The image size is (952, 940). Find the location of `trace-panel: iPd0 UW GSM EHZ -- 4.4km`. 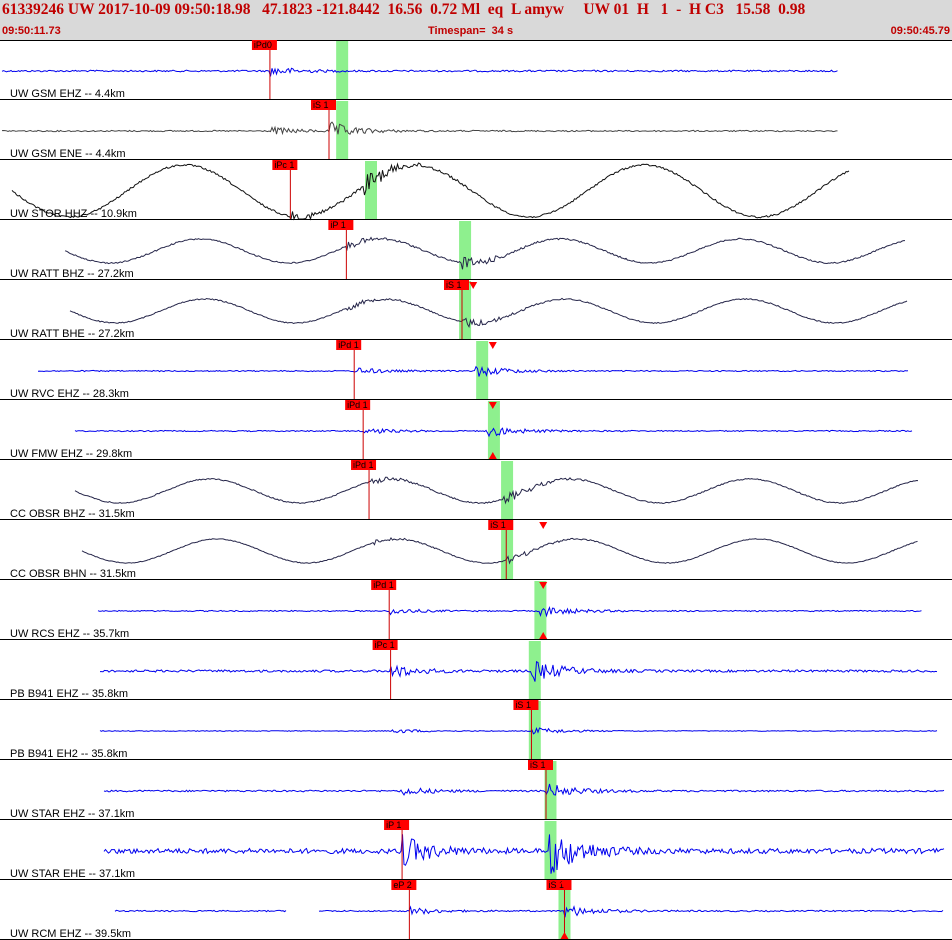

trace-panel: iPd0 UW GSM EHZ -- 4.4km is located at coordinates (476, 70).